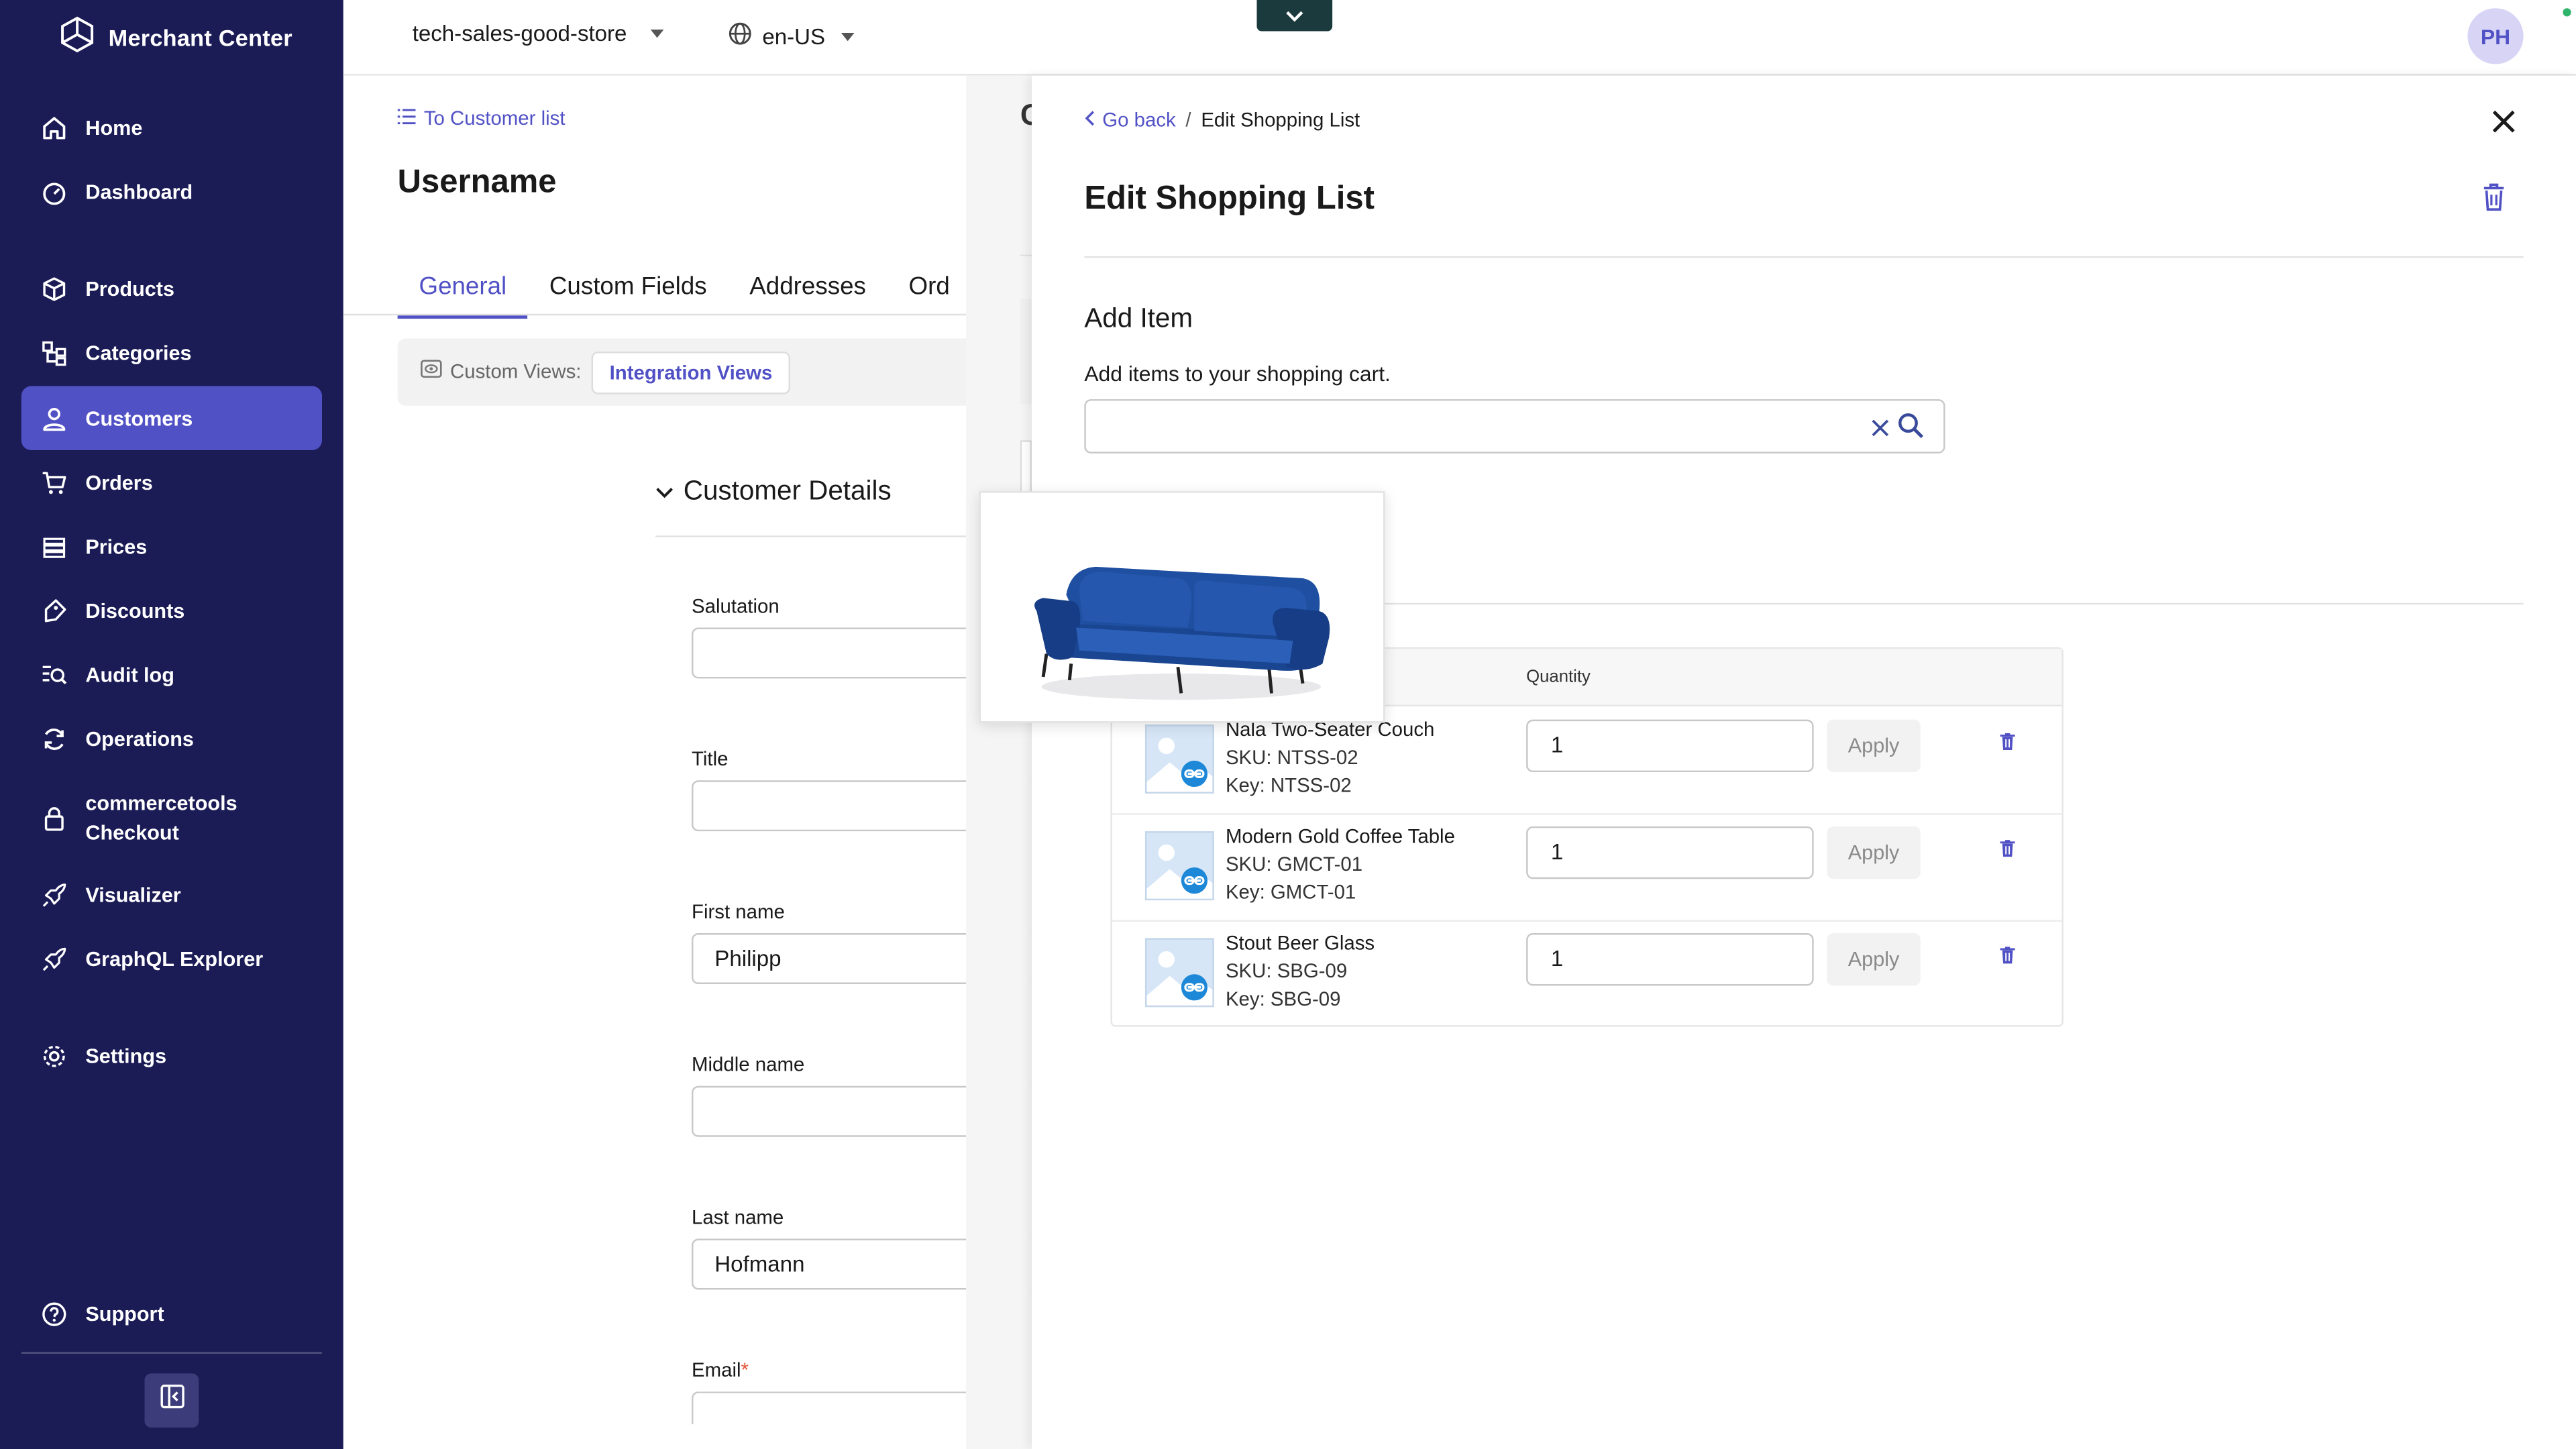 The width and height of the screenshot is (2576, 1449). I want to click on merchant-center-logo-icon, so click(77, 37).